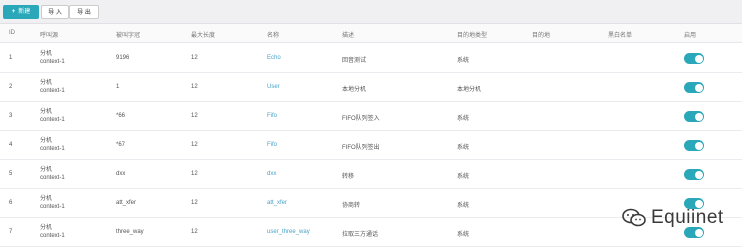 The image size is (742, 252). Describe the element at coordinates (203, 34) in the screenshot. I see `column-header-max-length: 最大长度` at that location.